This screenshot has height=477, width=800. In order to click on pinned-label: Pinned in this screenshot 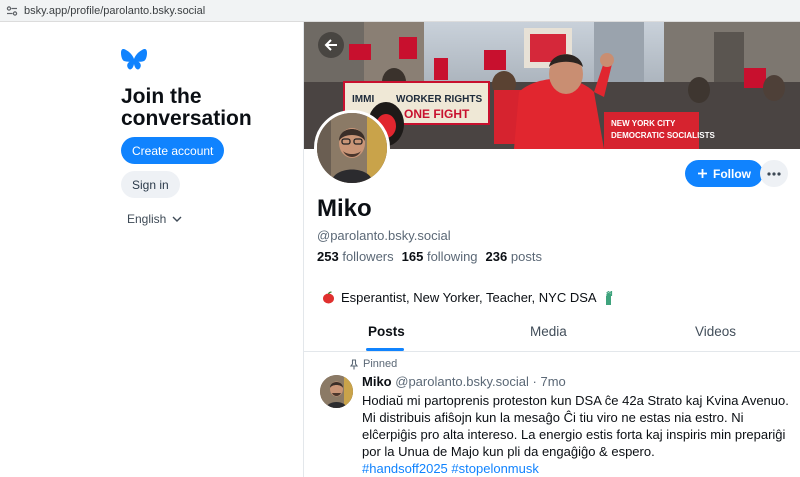, I will do `click(373, 364)`.